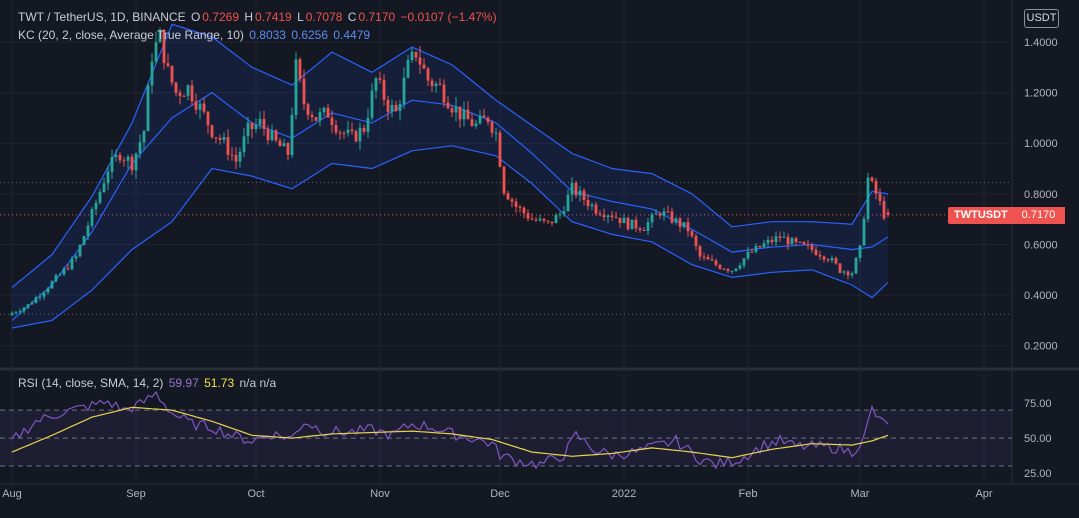 The height and width of the screenshot is (518, 1079). I want to click on currency-button: USDT, so click(1041, 18).